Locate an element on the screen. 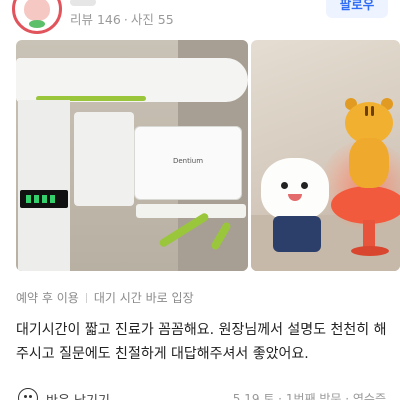 The image size is (400, 400). blurred-nickname is located at coordinates (83, 3).